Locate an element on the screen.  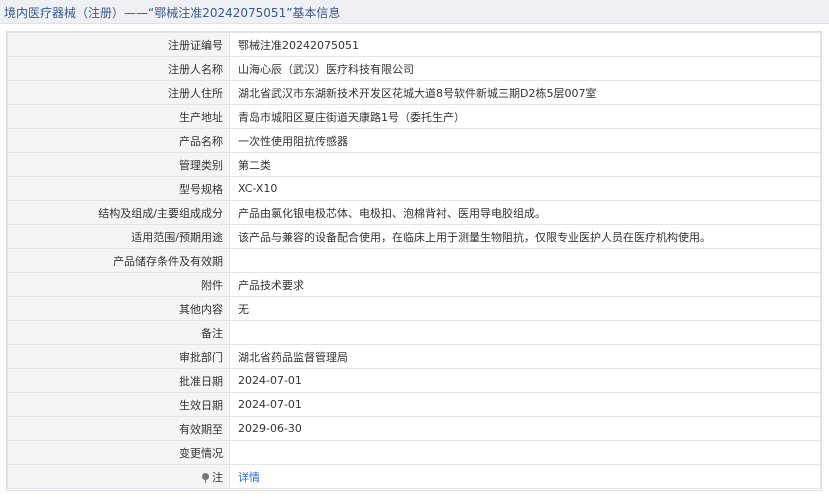
table-row-note: 注 详情 is located at coordinates (414, 476).